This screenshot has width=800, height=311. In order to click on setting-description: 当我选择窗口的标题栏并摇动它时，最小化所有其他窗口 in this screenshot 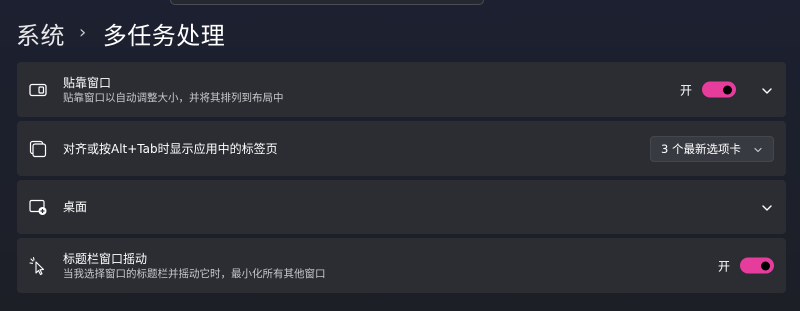, I will do `click(194, 273)`.